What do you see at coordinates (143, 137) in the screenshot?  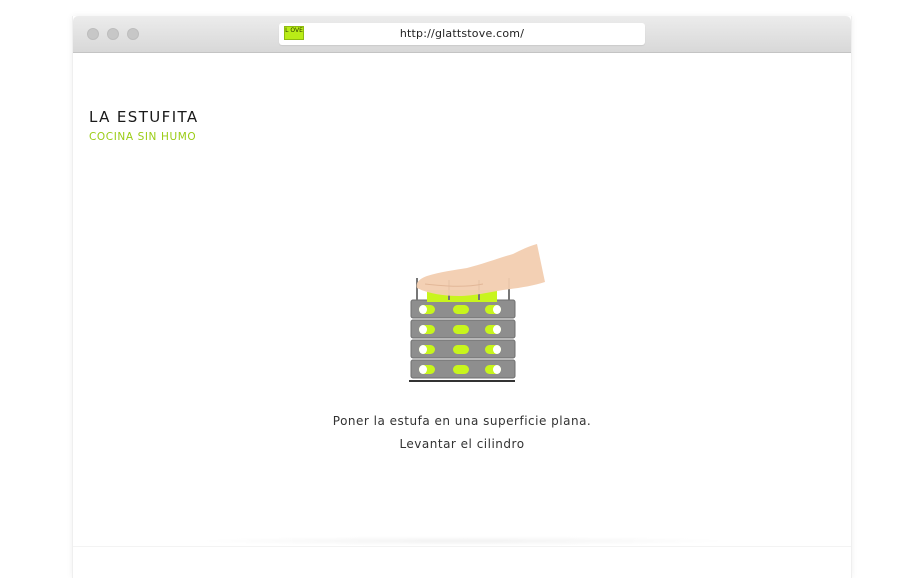 I see `brand-subtitle: COCINA SIN HUMO` at bounding box center [143, 137].